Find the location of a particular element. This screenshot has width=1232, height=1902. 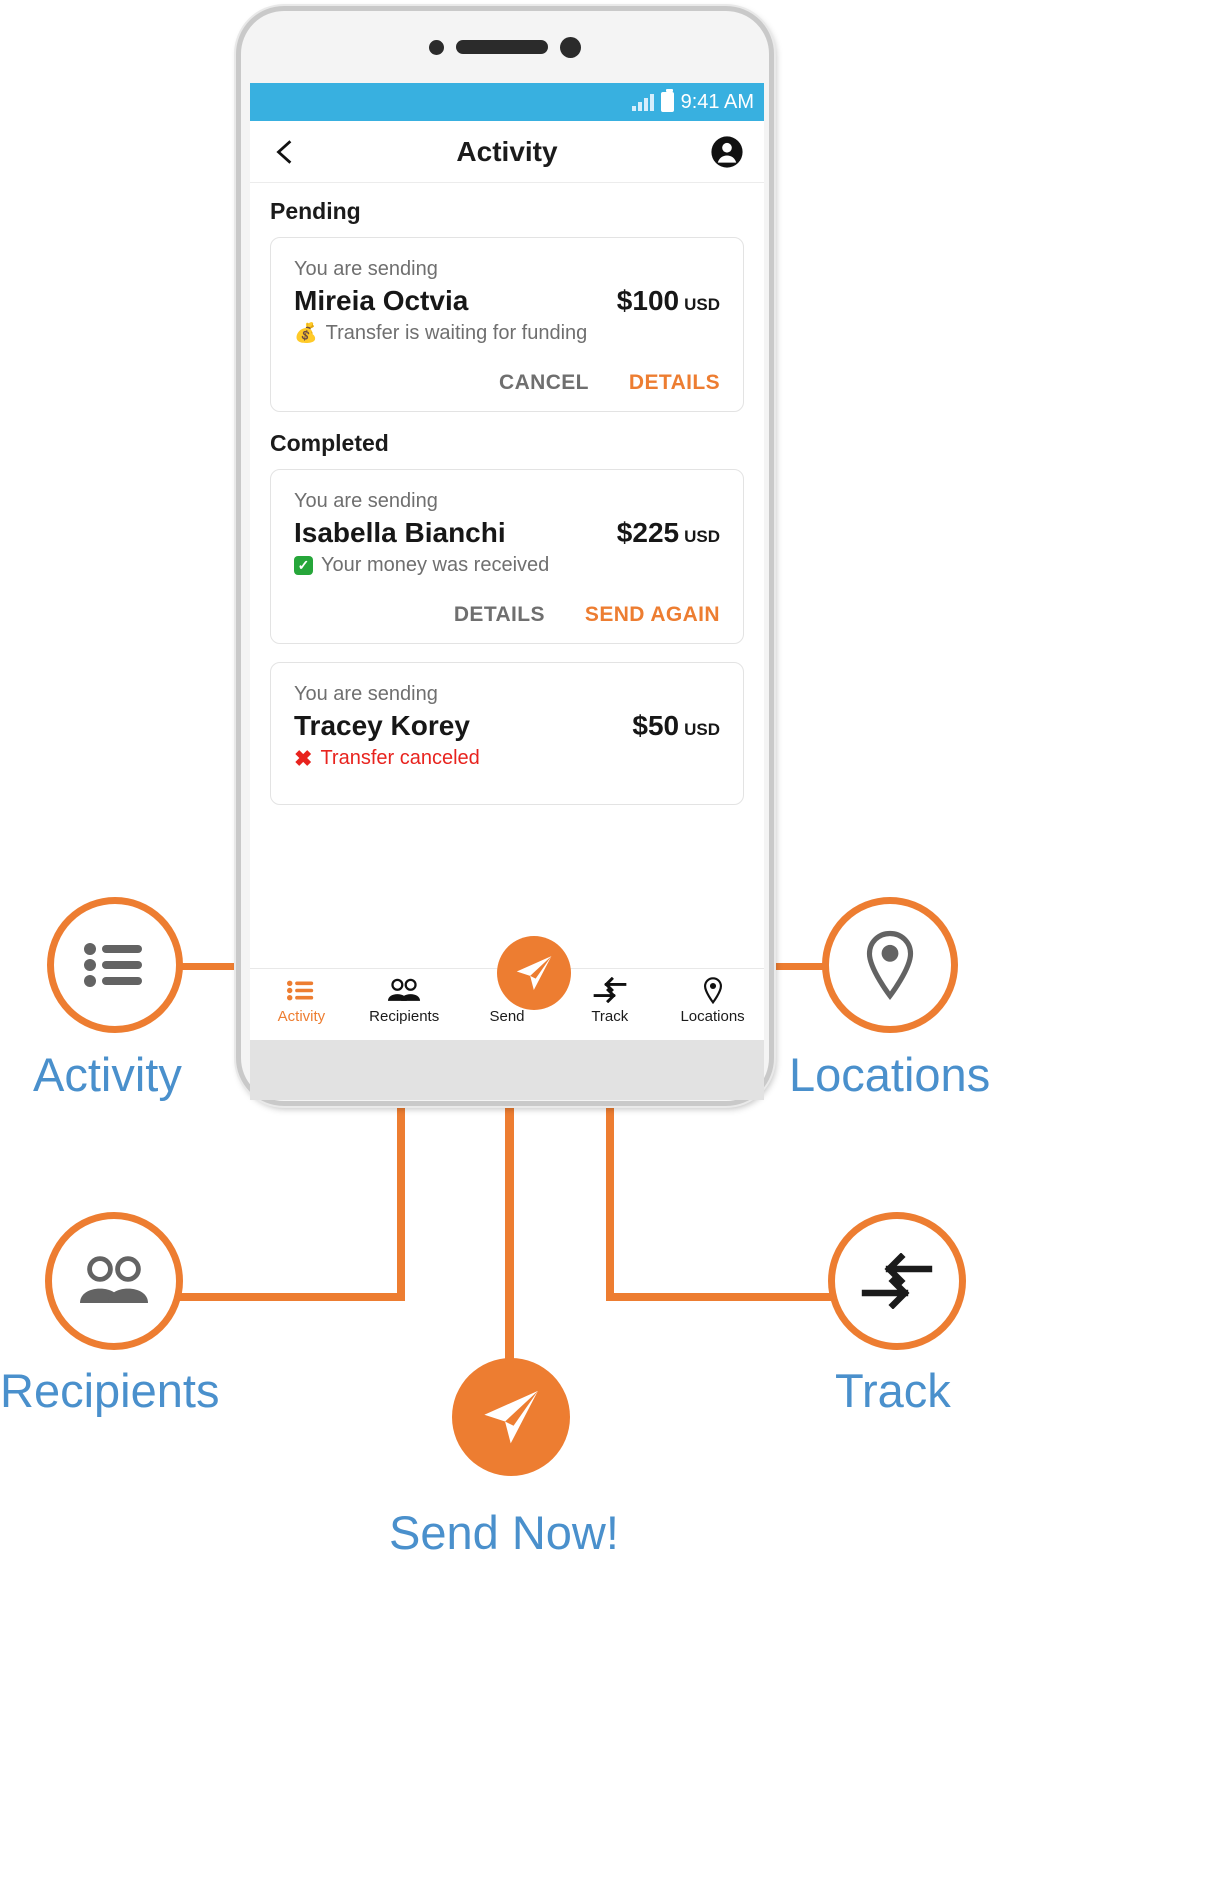

connector-recipients-horizontal is located at coordinates (290, 1297).